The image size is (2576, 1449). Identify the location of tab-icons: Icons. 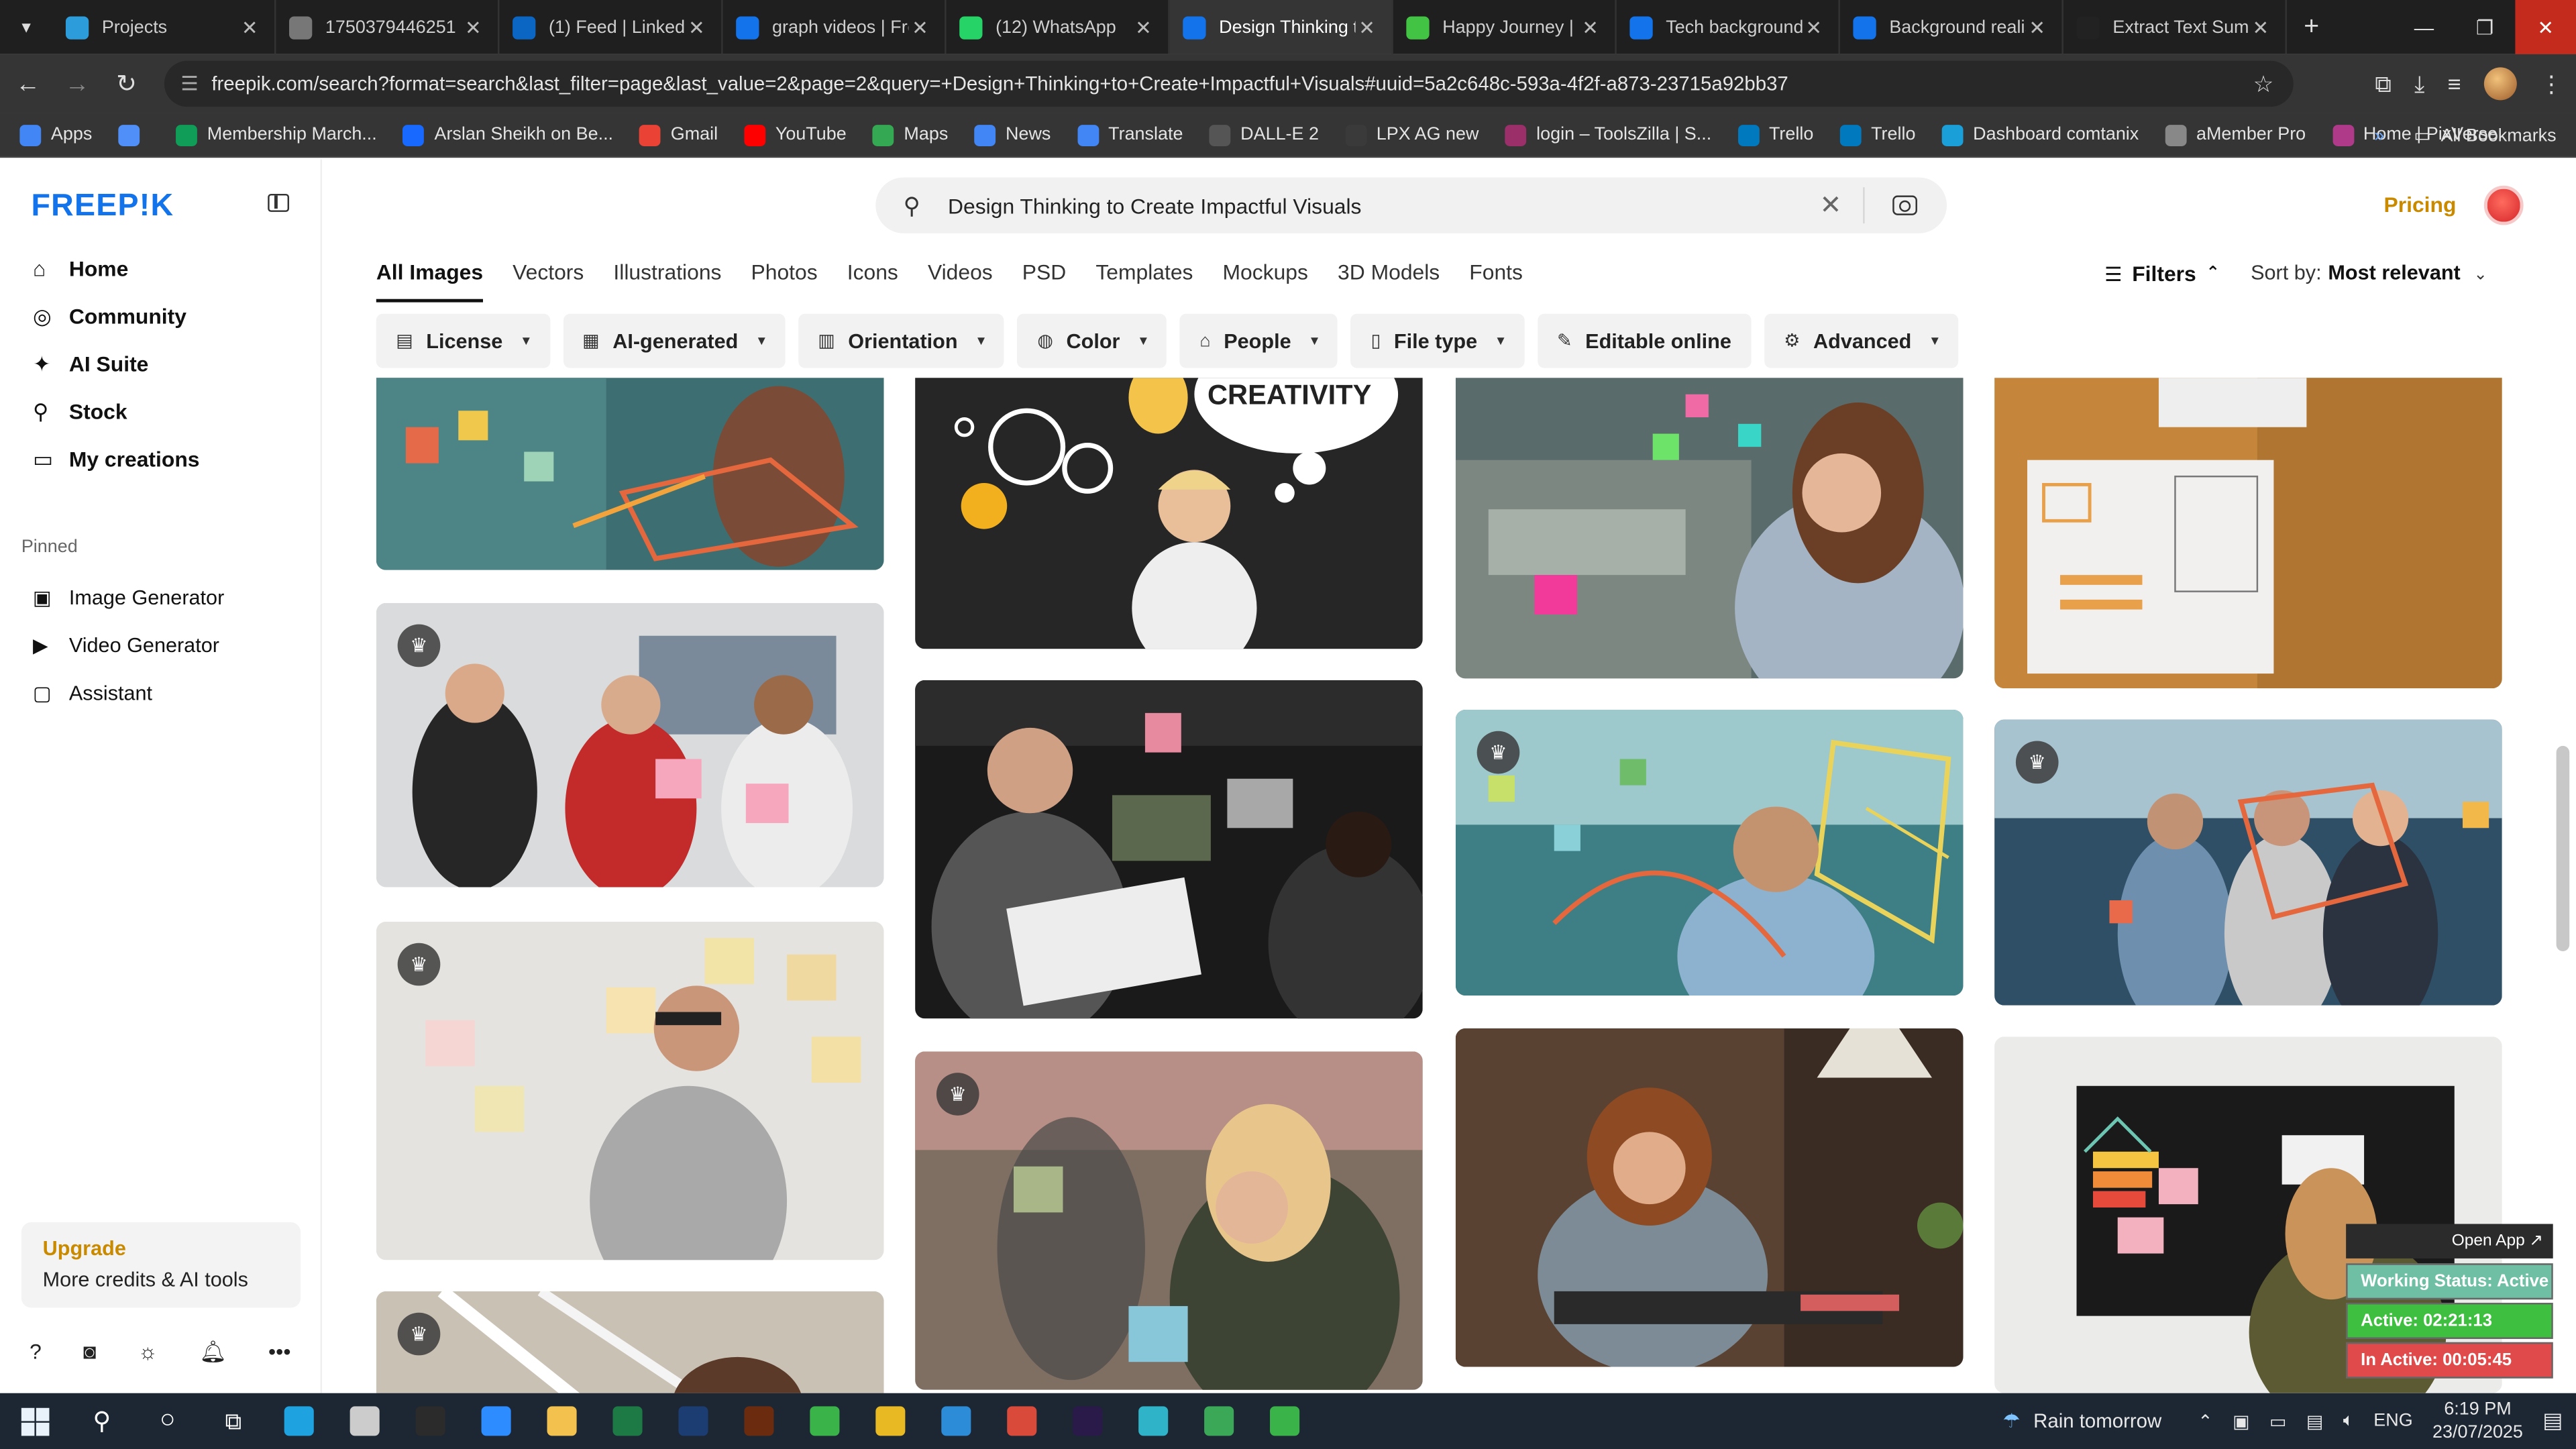
(872, 281).